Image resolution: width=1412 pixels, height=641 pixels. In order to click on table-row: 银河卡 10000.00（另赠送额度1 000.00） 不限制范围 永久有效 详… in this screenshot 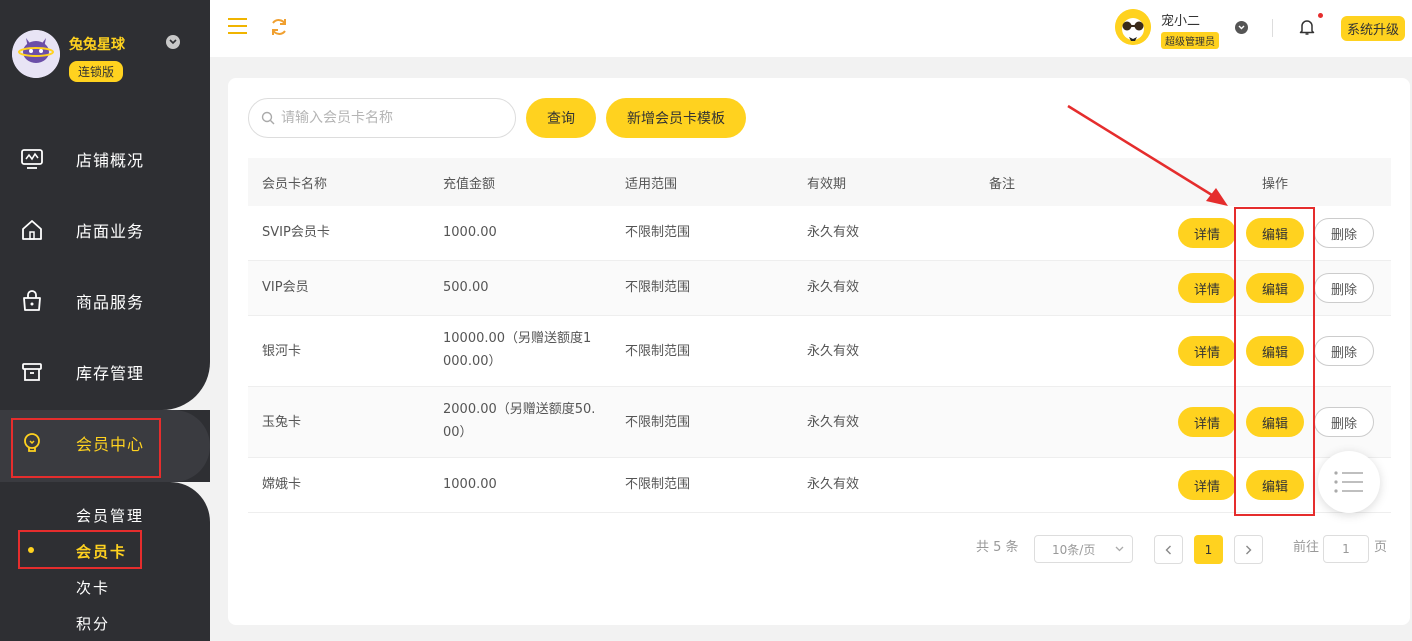, I will do `click(819, 351)`.